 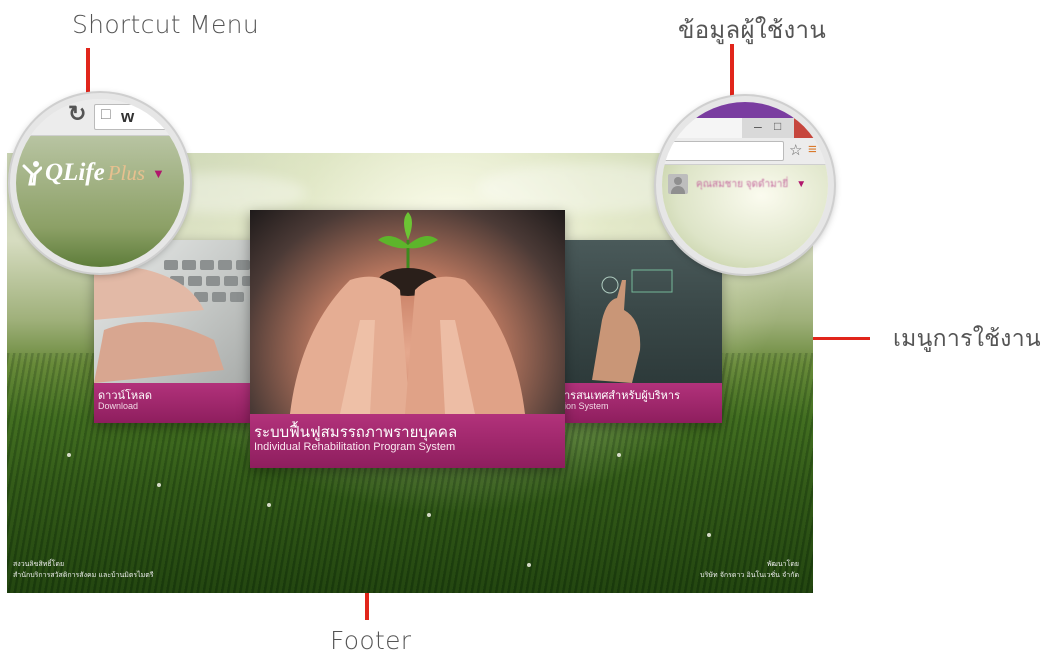 I want to click on bookmark-star-icon: ☆, so click(x=795, y=150).